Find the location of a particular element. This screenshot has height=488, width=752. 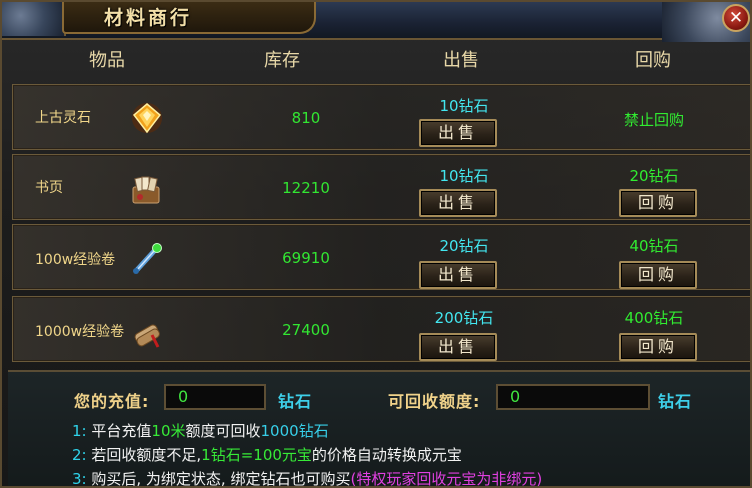

close-button: ✕ is located at coordinates (736, 18).